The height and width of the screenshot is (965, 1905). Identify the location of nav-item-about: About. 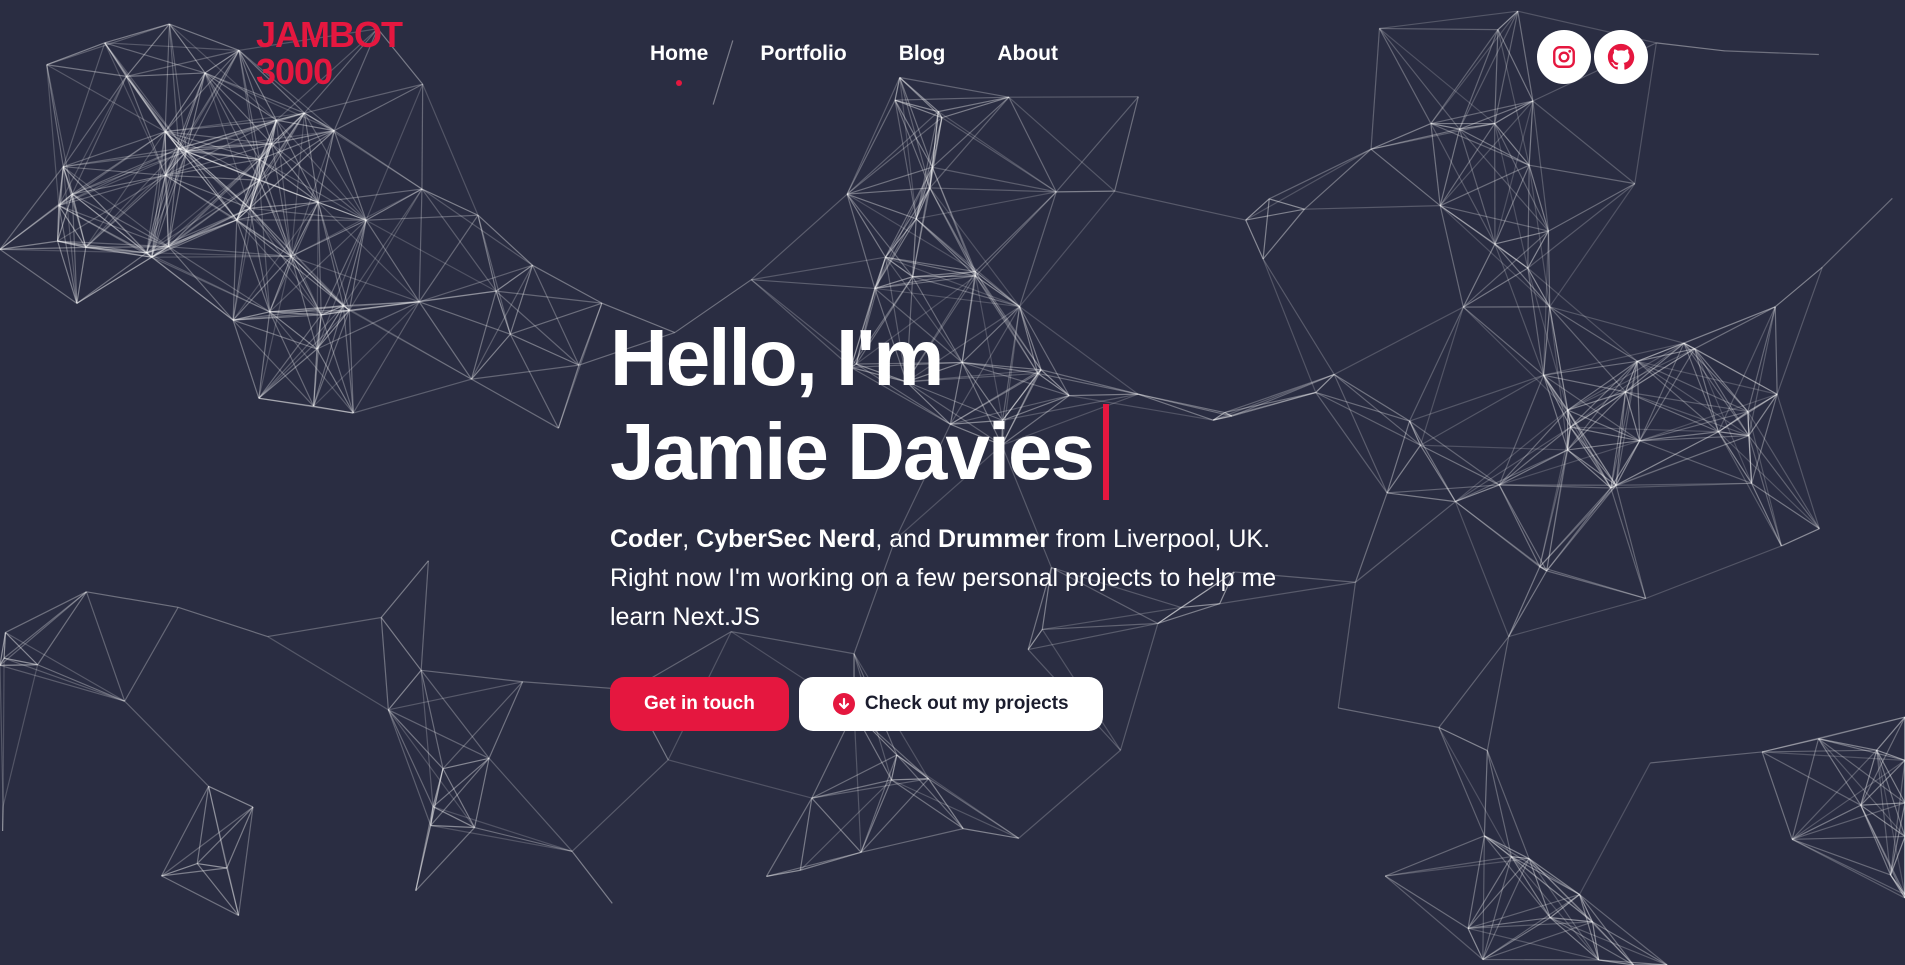
(1027, 54).